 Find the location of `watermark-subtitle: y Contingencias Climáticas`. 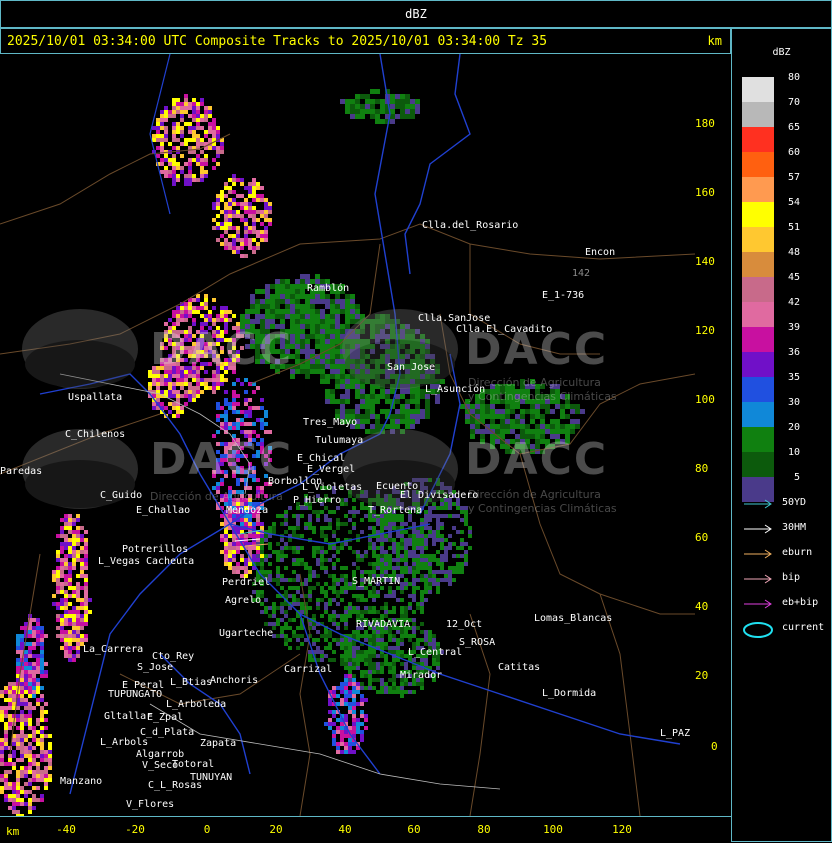

watermark-subtitle: y Contingencias Climáticas is located at coordinates (542, 508).